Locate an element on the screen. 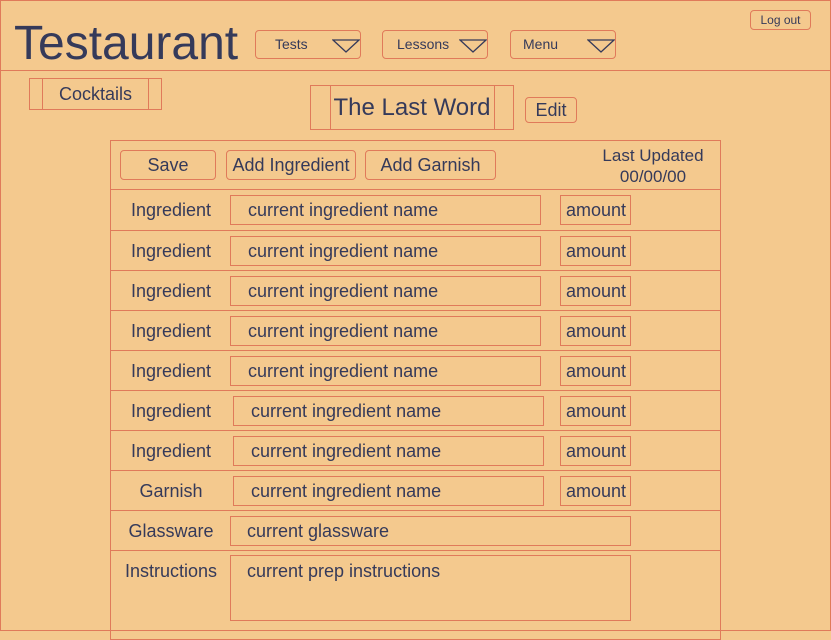  breadcrumb-cocktails: Cocktails is located at coordinates (95, 94).